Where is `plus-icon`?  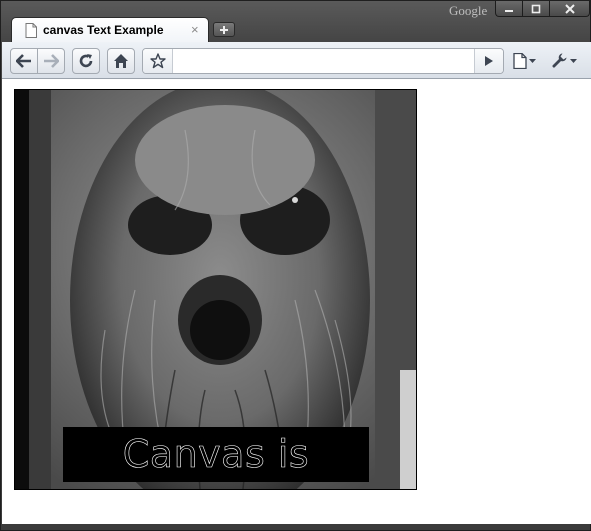 plus-icon is located at coordinates (224, 29).